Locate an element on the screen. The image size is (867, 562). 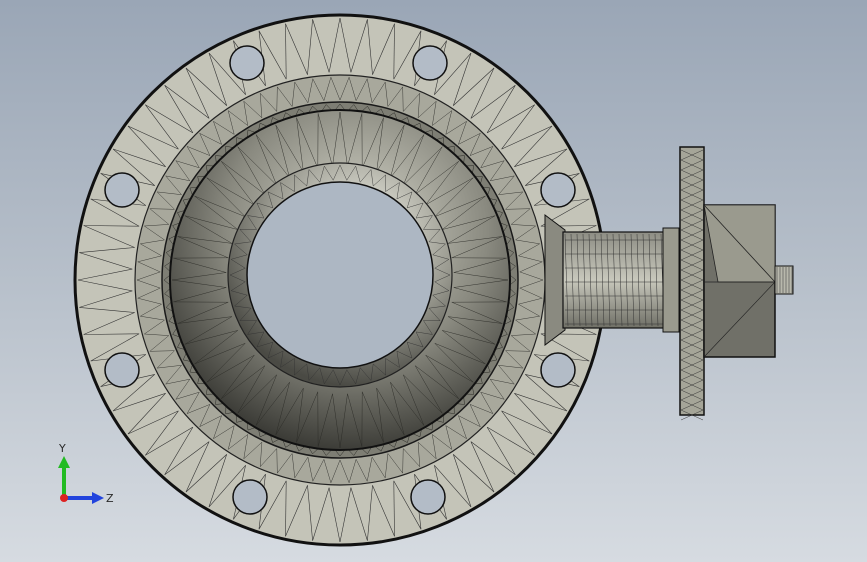
z-axis-arrow is located at coordinates (98, 498).